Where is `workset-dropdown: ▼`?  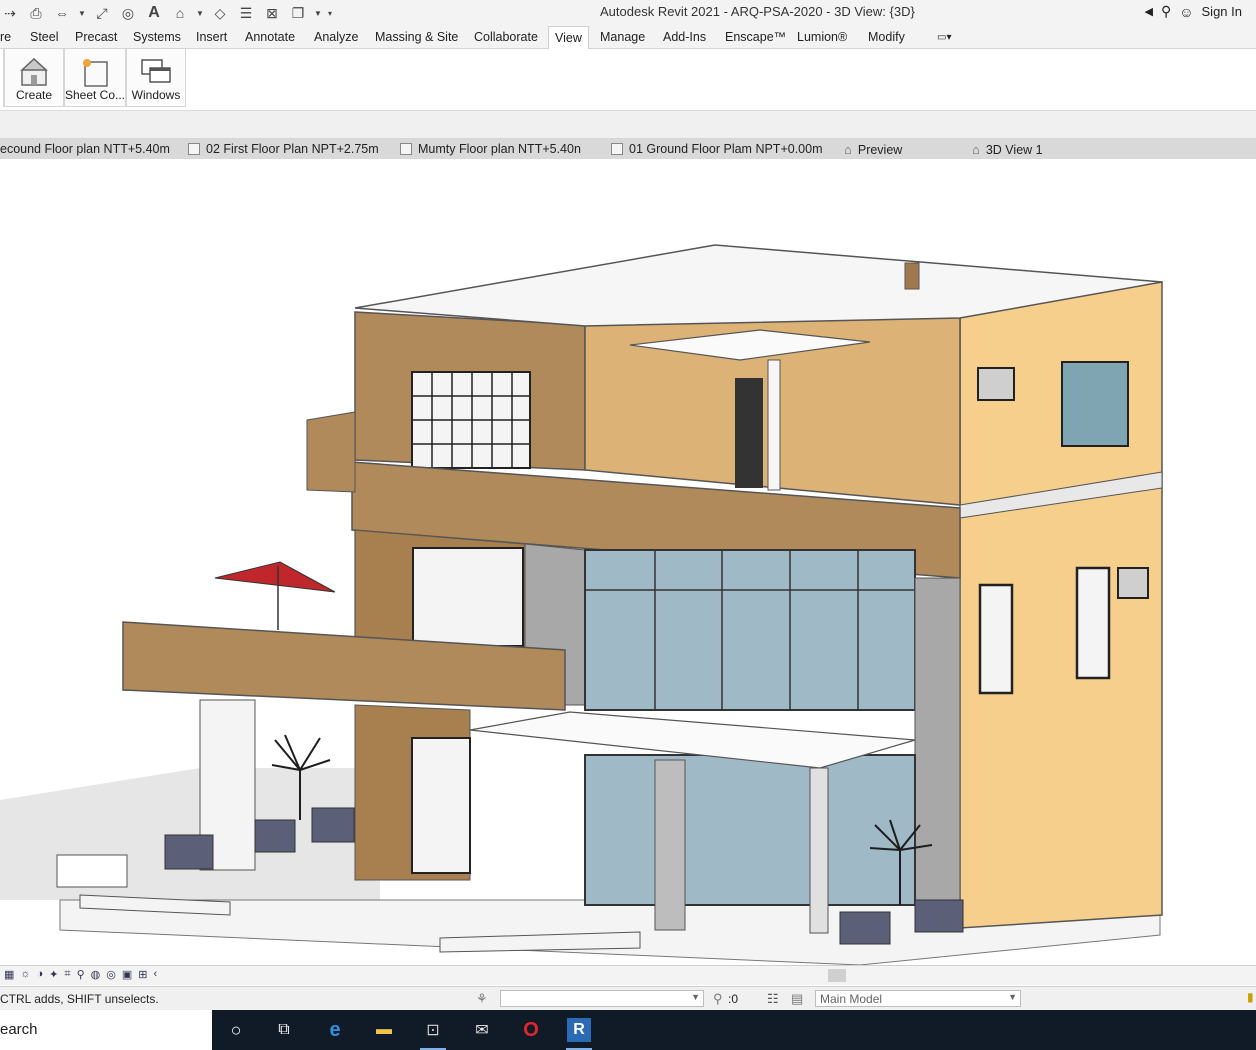 workset-dropdown: ▼ is located at coordinates (602, 998).